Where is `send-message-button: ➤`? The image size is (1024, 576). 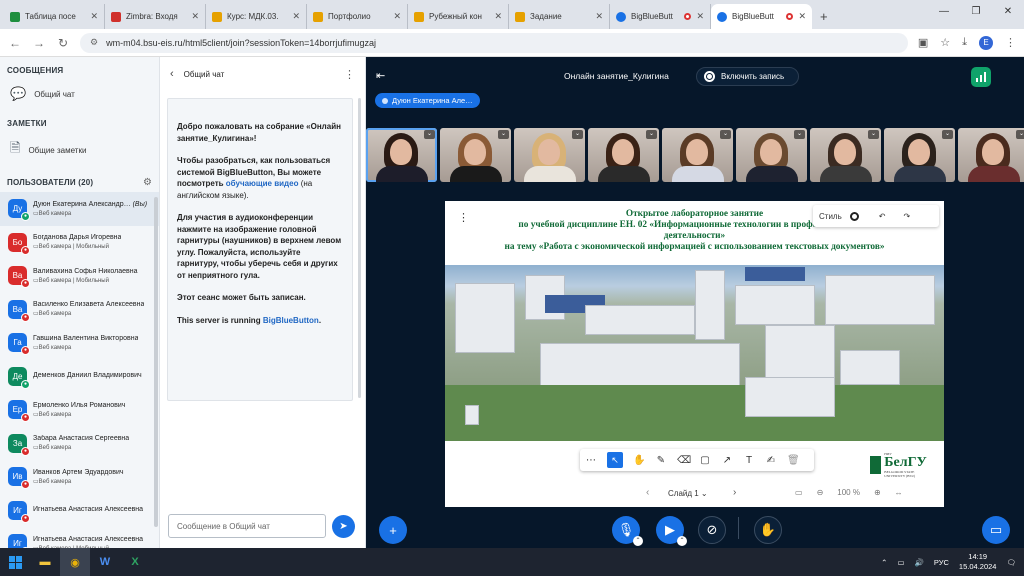 send-message-button: ➤ is located at coordinates (343, 526).